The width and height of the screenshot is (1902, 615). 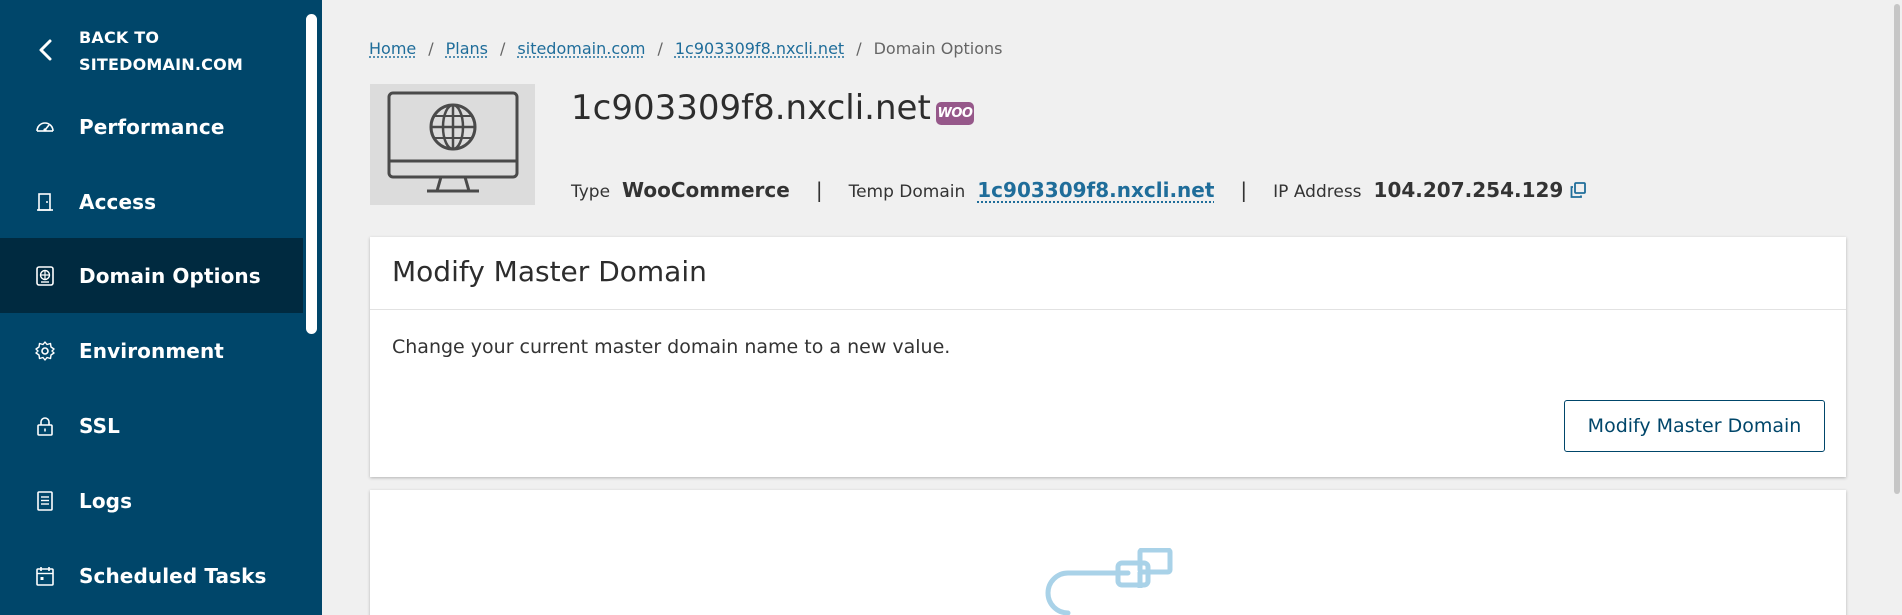 I want to click on sidebar-item-label: Logs, so click(x=105, y=501).